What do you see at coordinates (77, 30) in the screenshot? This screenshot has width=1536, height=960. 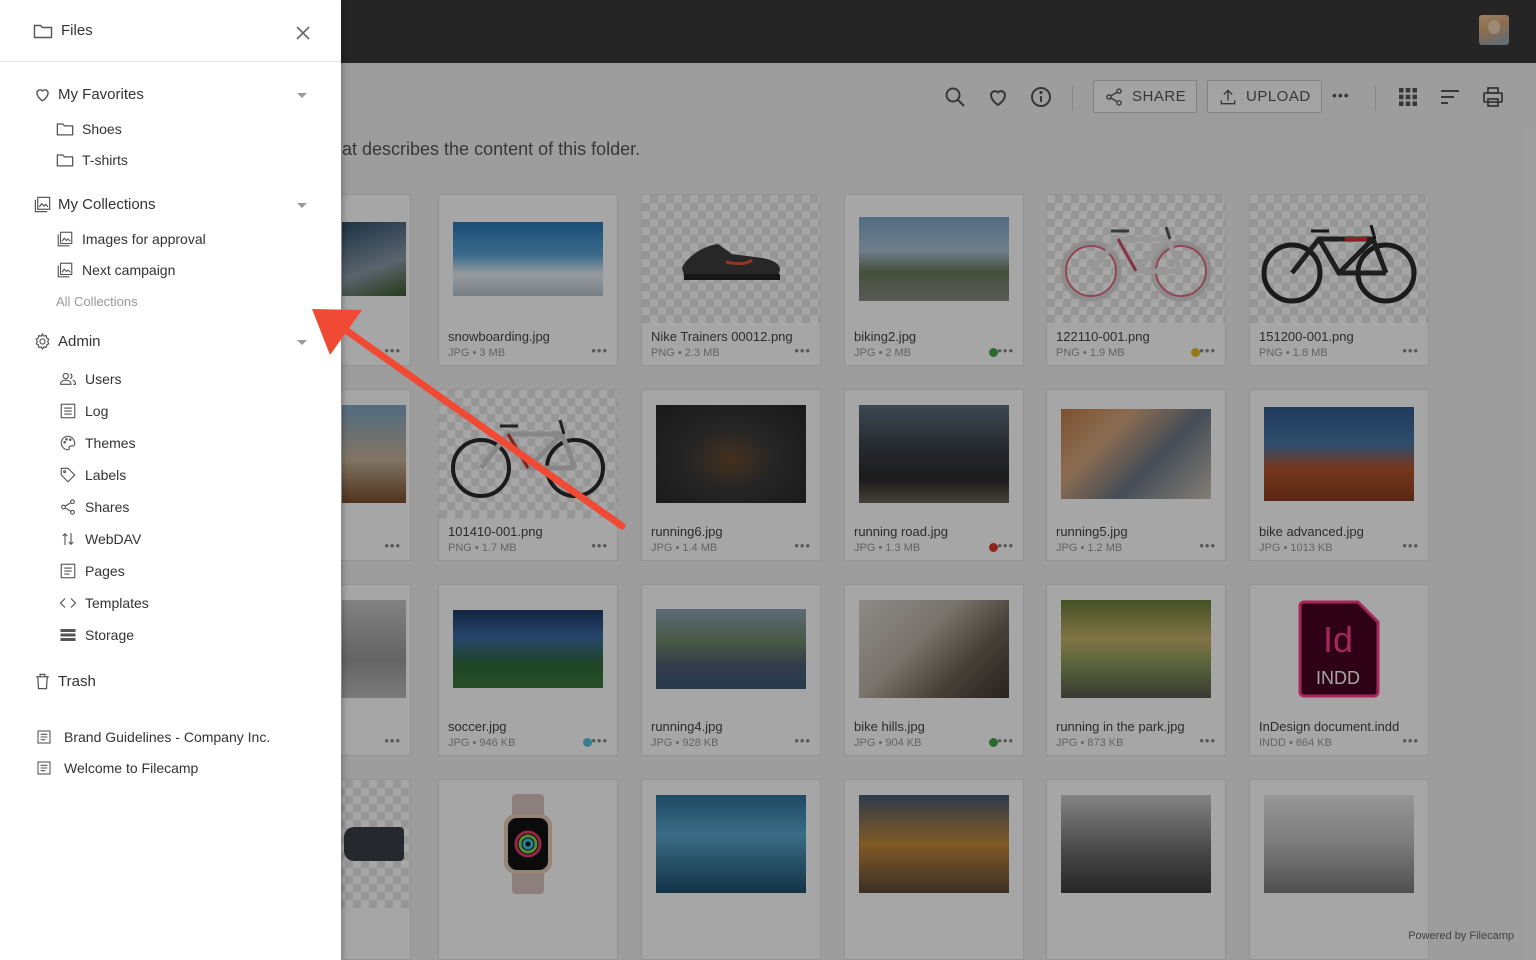 I see `drawer-title: Files` at bounding box center [77, 30].